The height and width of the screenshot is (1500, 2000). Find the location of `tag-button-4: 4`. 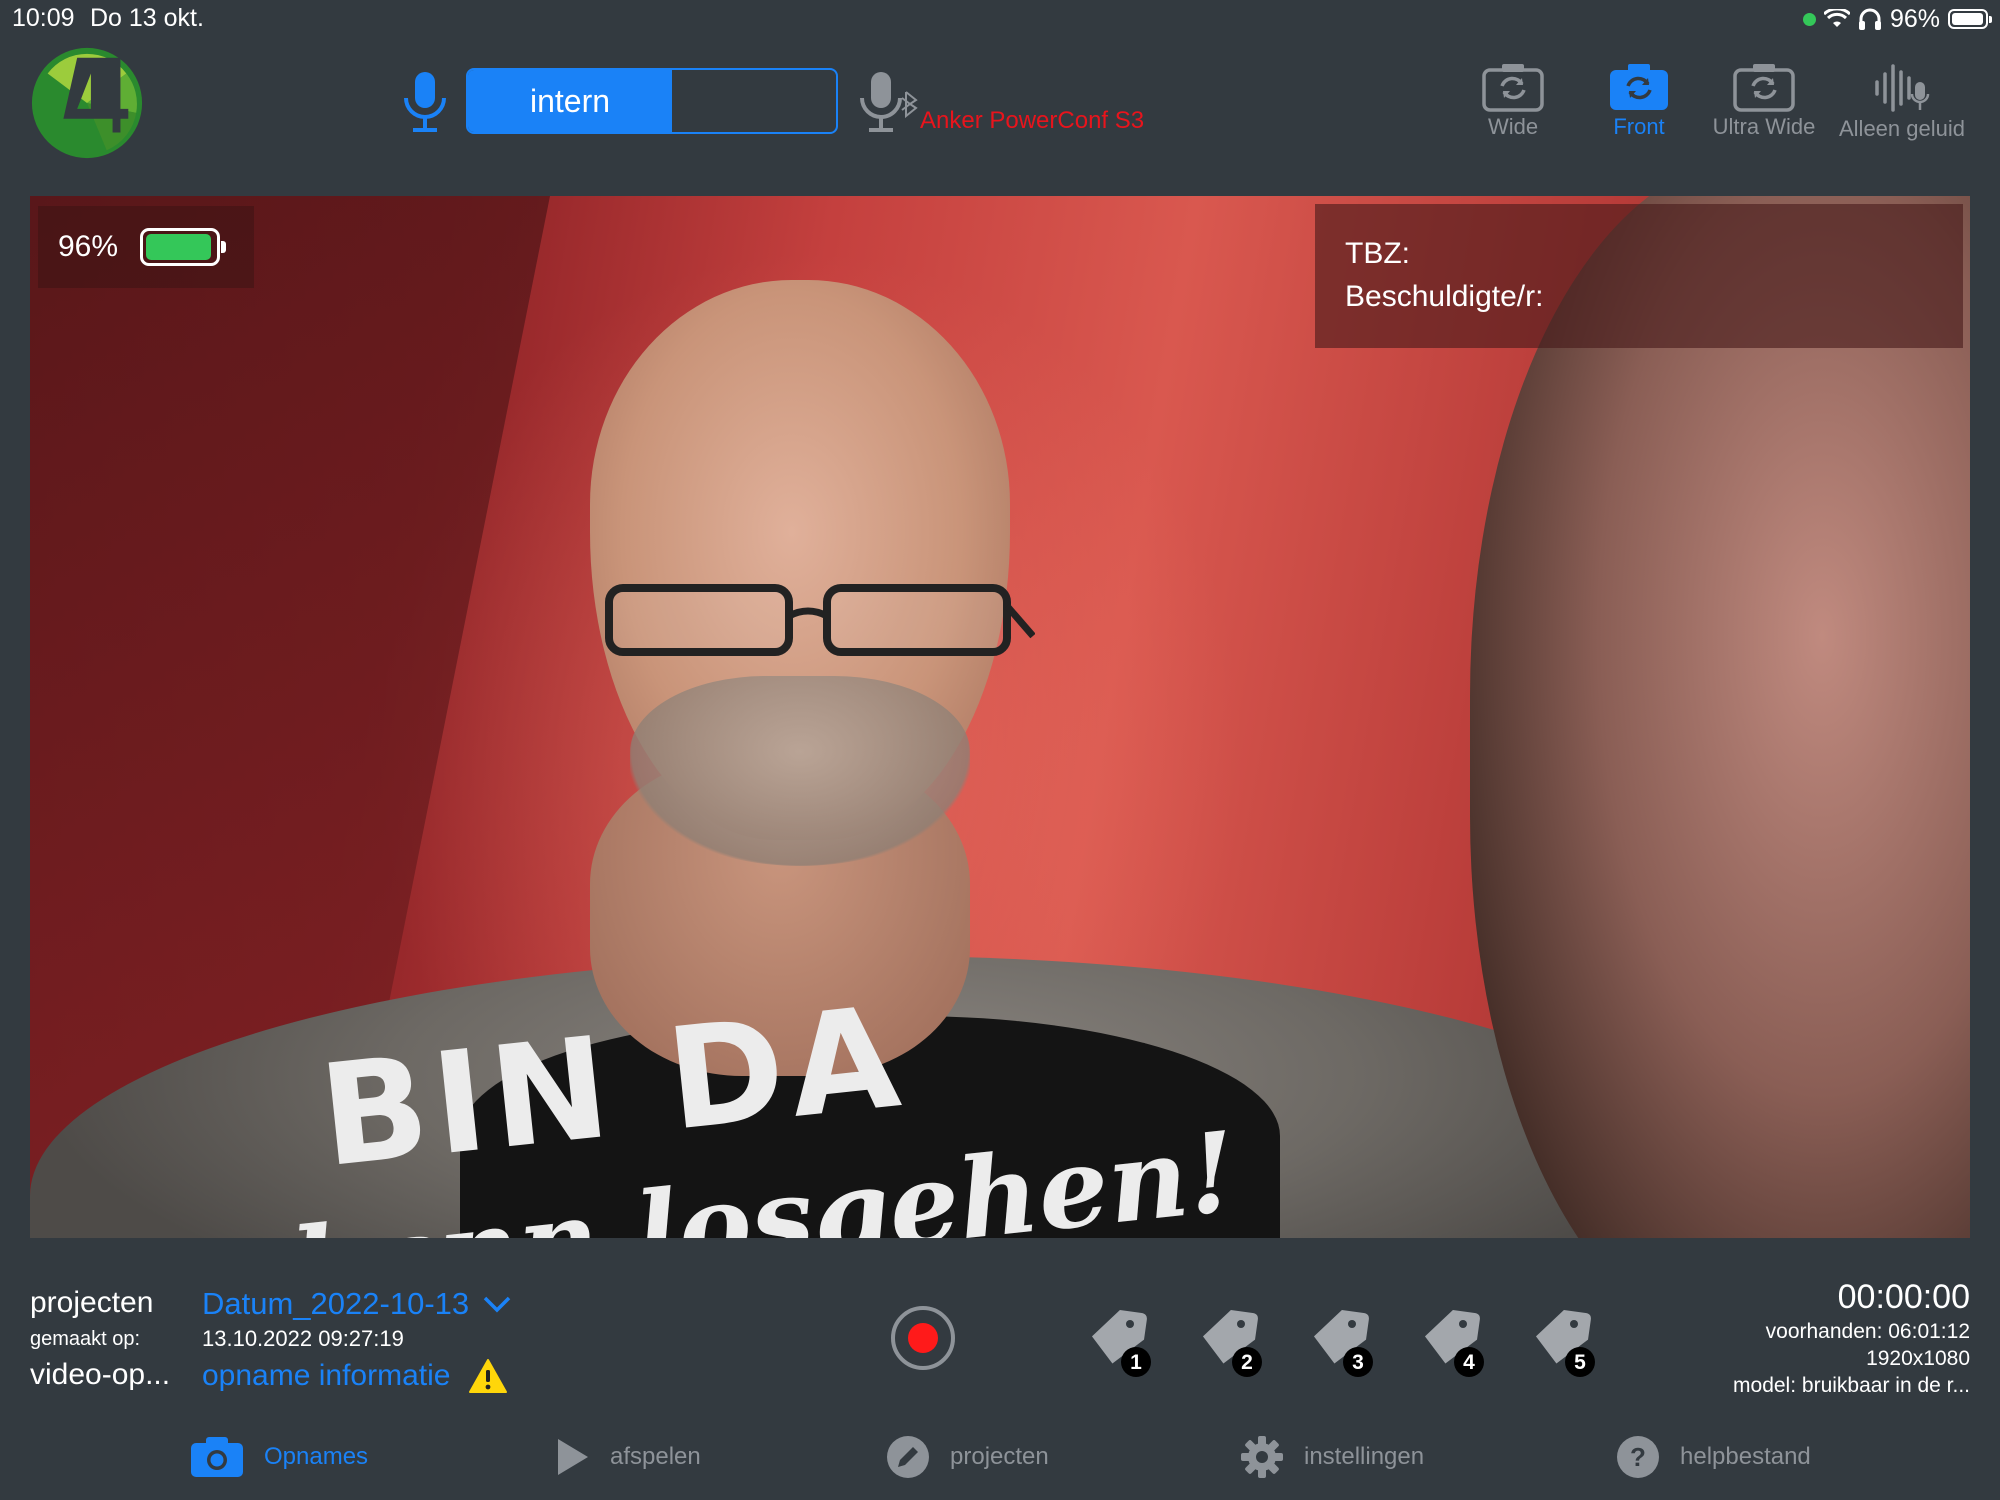

tag-button-4: 4 is located at coordinates (1452, 1342).